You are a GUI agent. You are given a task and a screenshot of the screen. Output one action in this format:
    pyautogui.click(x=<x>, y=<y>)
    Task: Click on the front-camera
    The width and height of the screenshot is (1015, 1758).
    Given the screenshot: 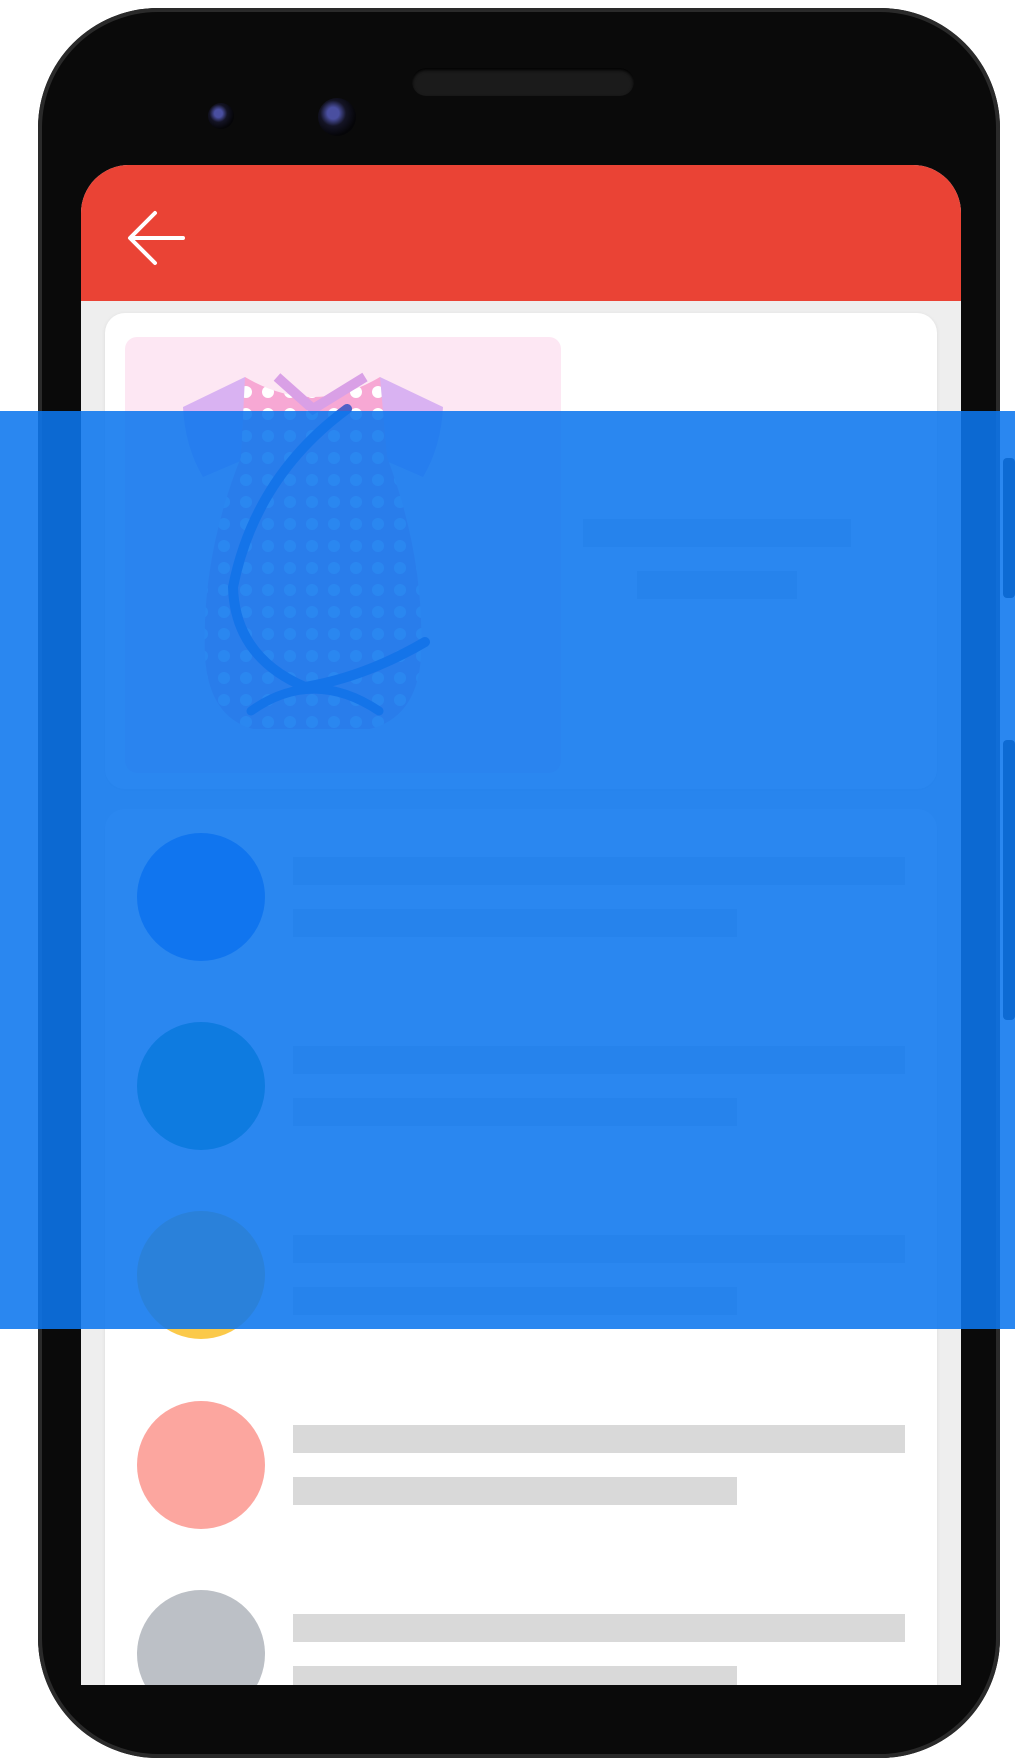 What is the action you would take?
    pyautogui.click(x=337, y=117)
    